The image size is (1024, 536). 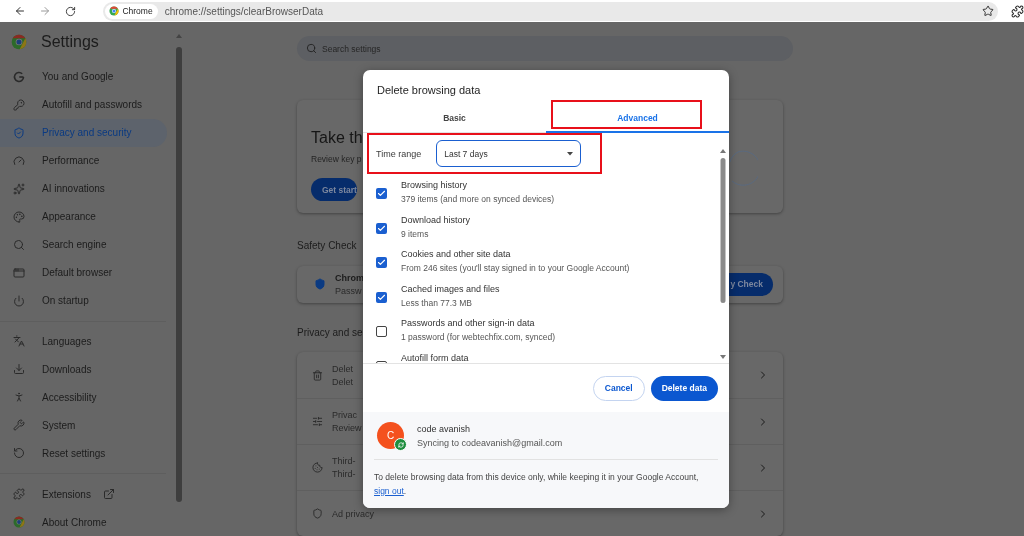 I want to click on account-name: code avanish, so click(x=444, y=428).